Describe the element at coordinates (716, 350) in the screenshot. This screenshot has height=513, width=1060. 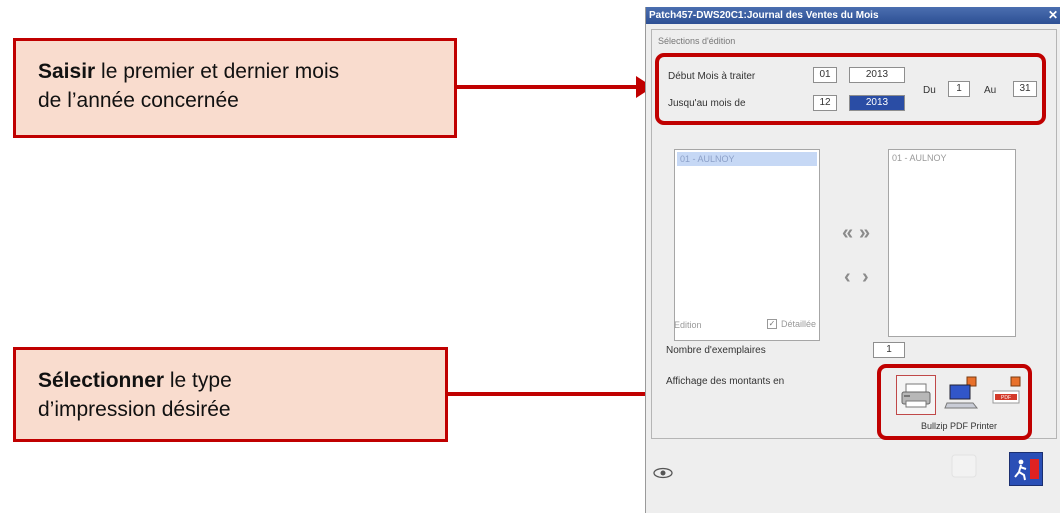
I see `exemplaires-label: Nombre d'exemplaires` at that location.